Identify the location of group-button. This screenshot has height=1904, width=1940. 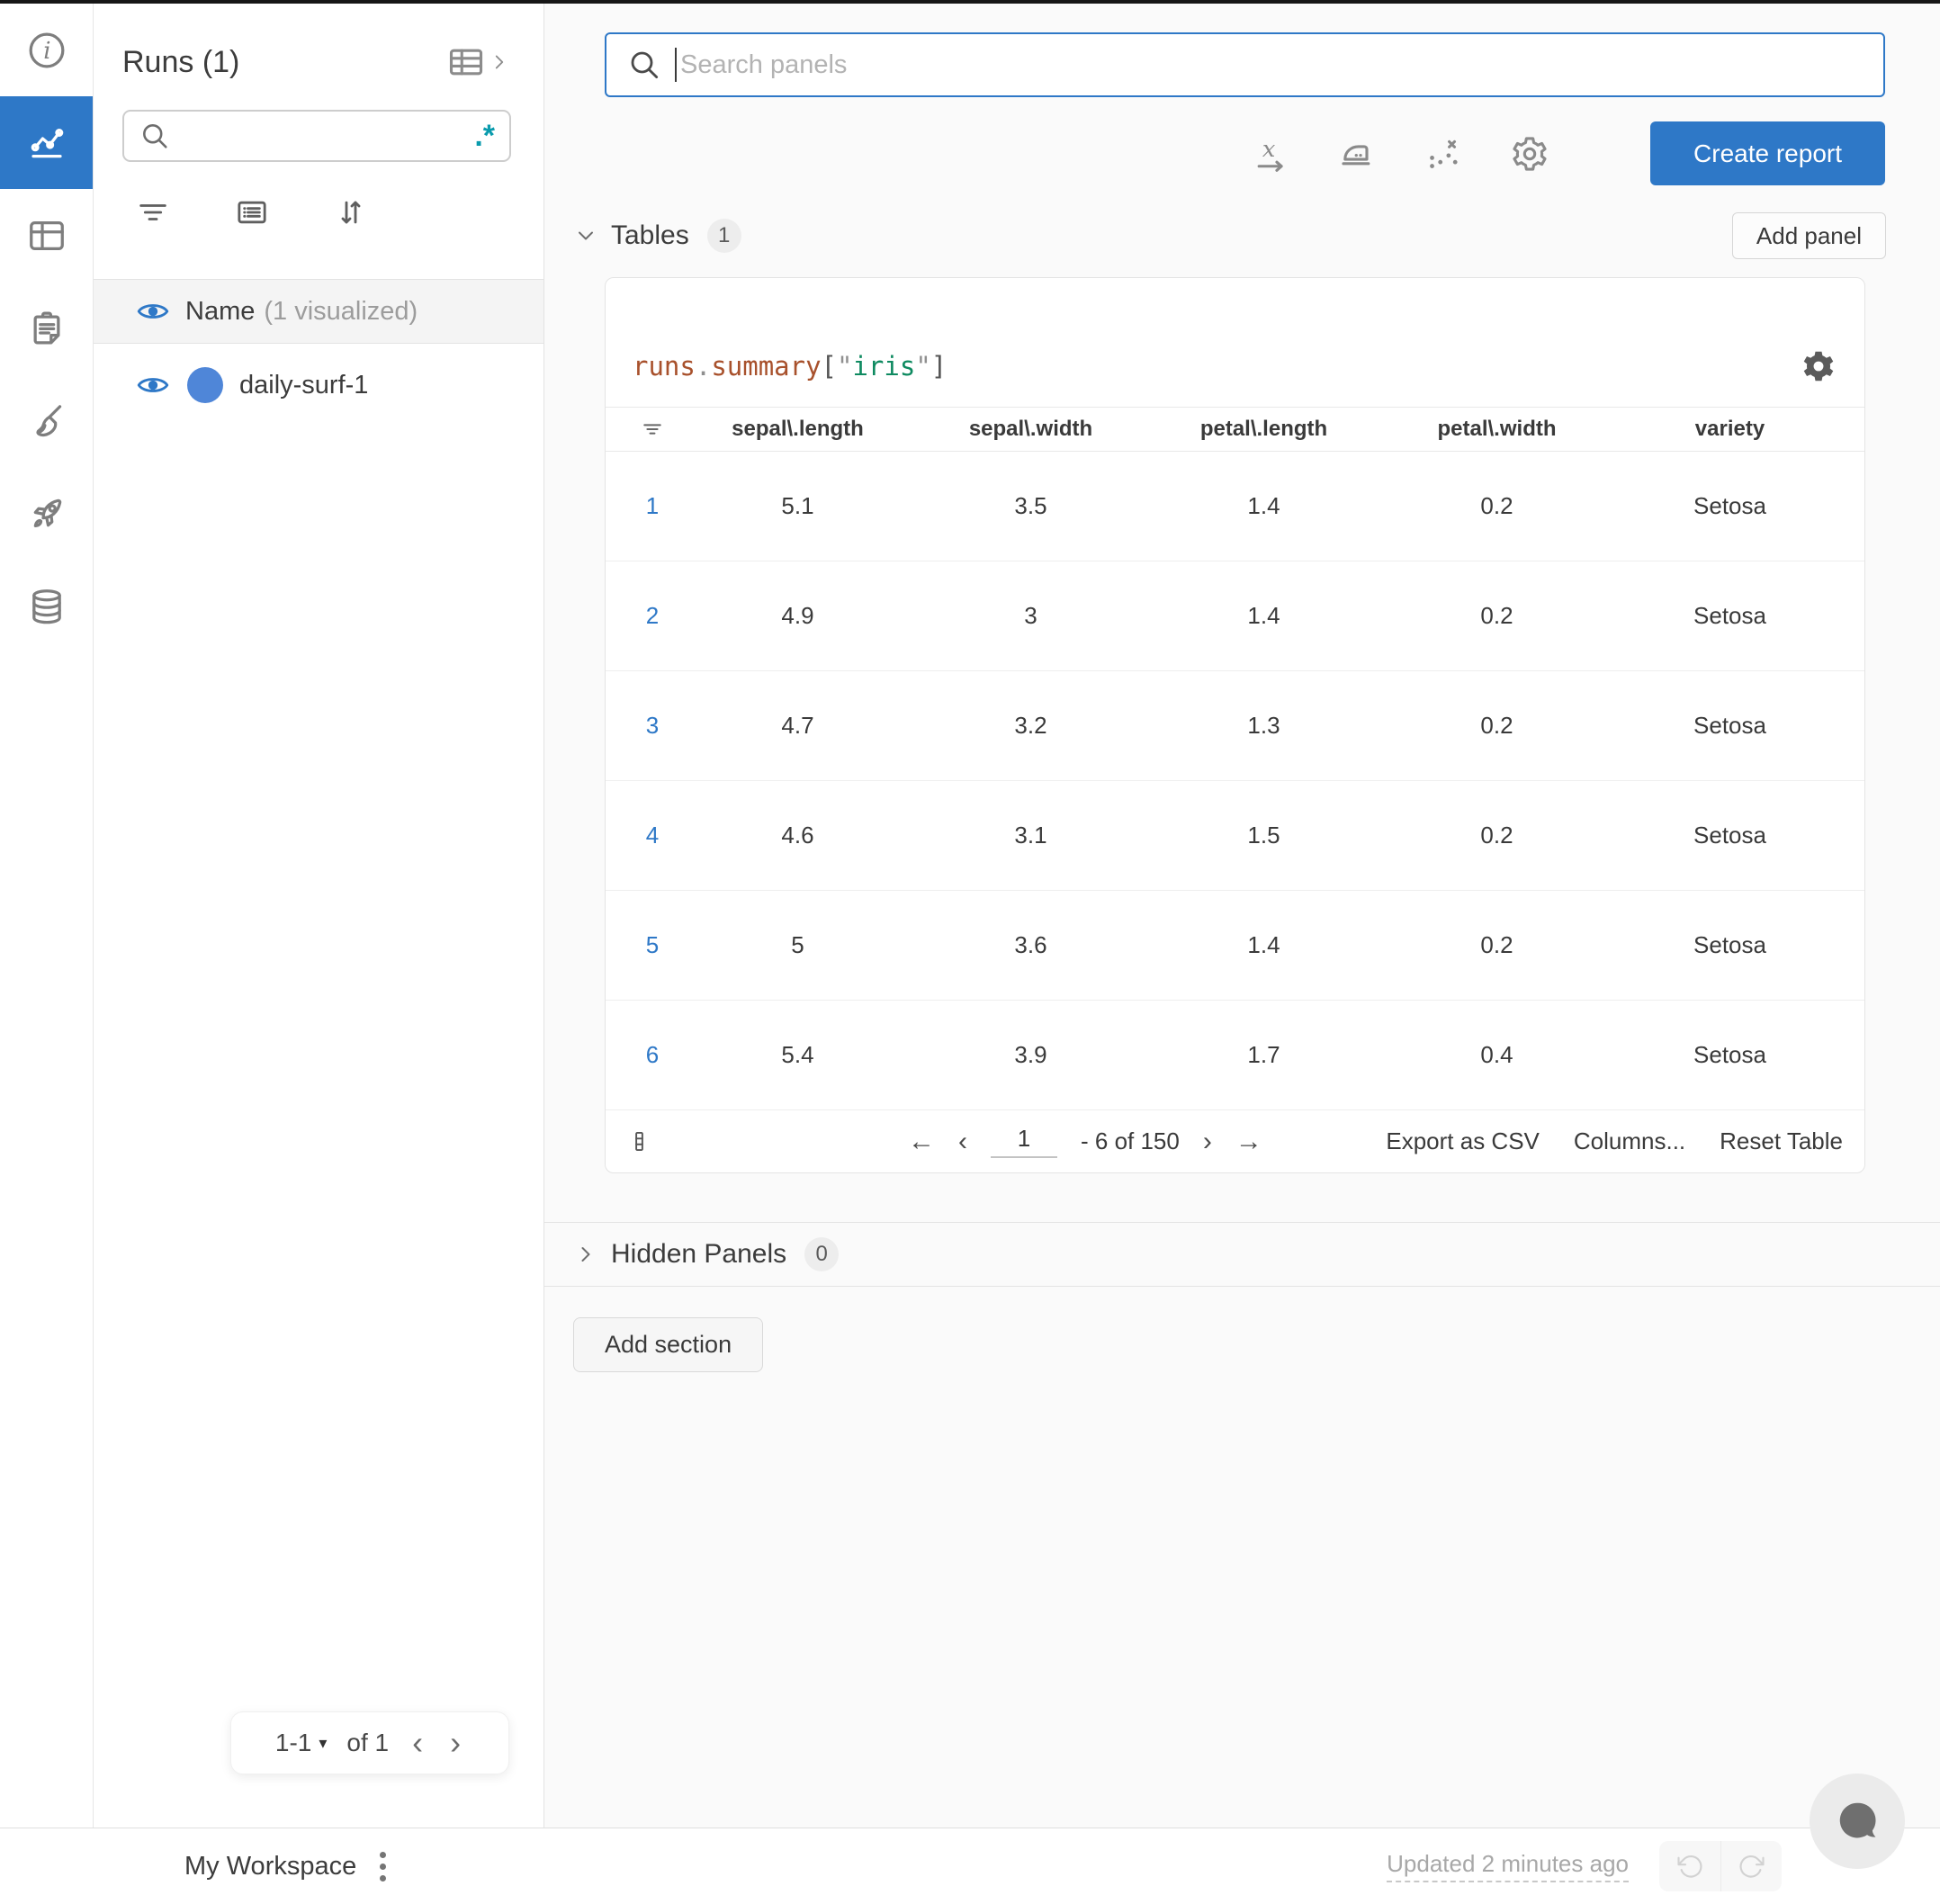
(252, 212).